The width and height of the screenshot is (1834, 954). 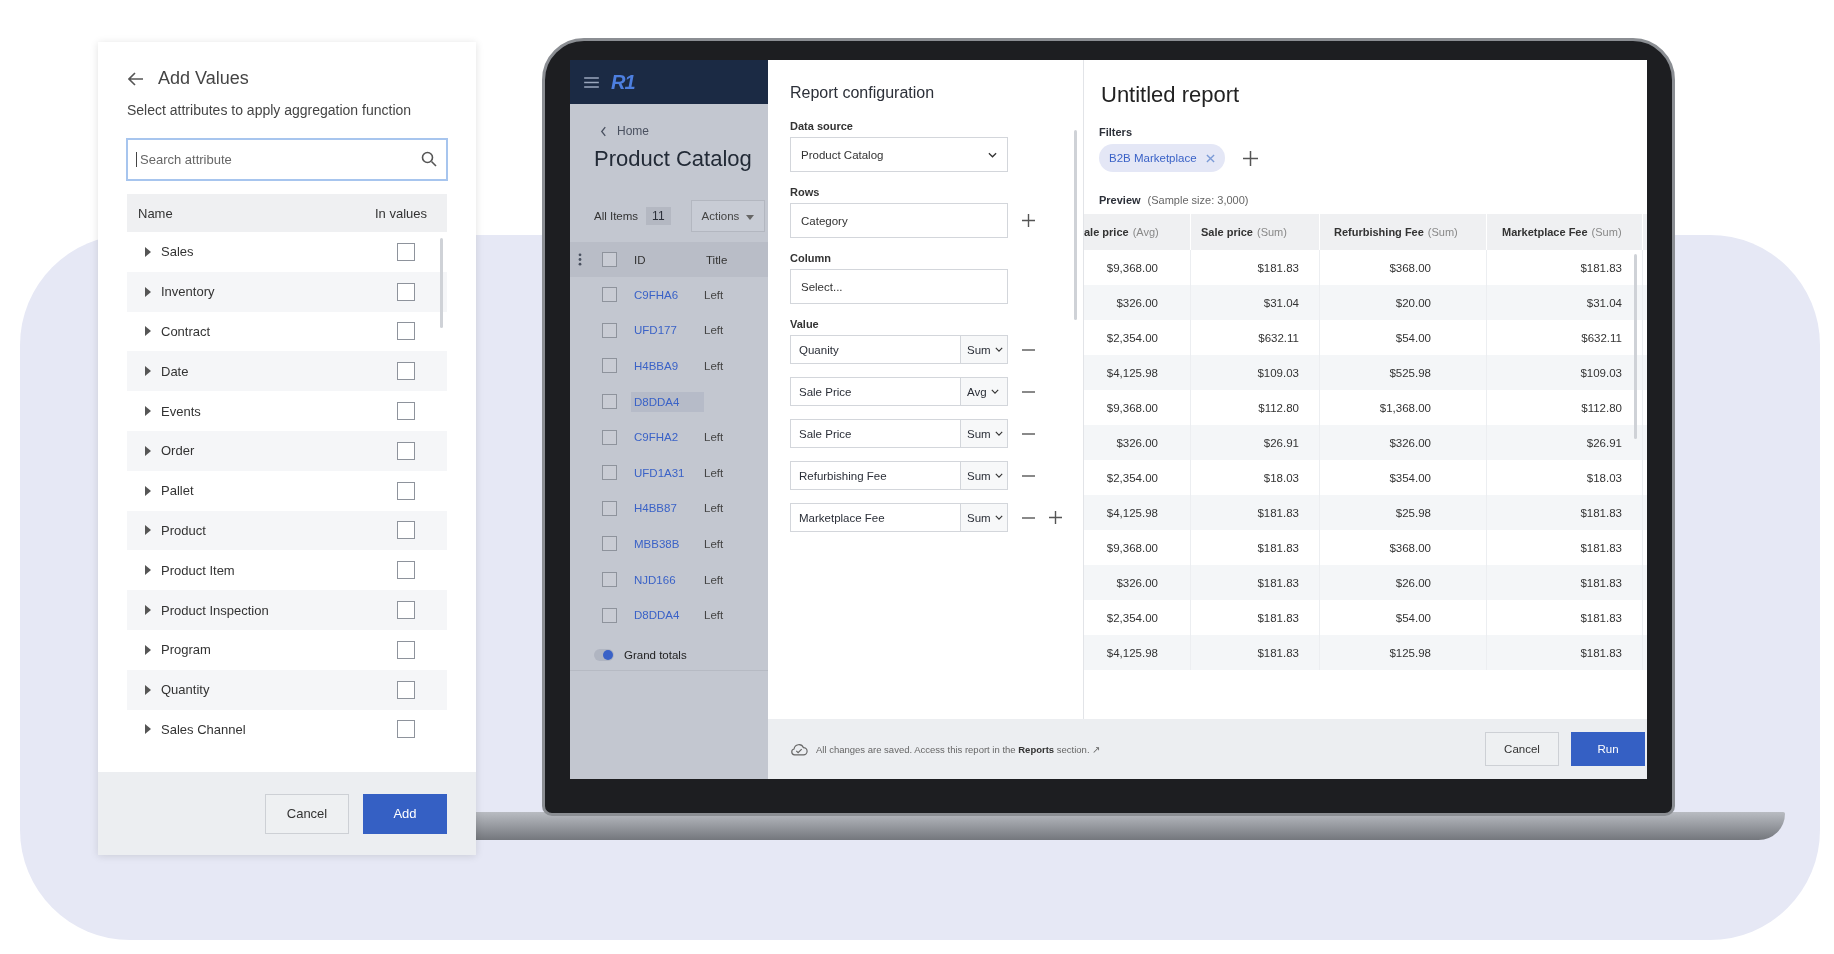 What do you see at coordinates (640, 259) in the screenshot?
I see `column-header: ID` at bounding box center [640, 259].